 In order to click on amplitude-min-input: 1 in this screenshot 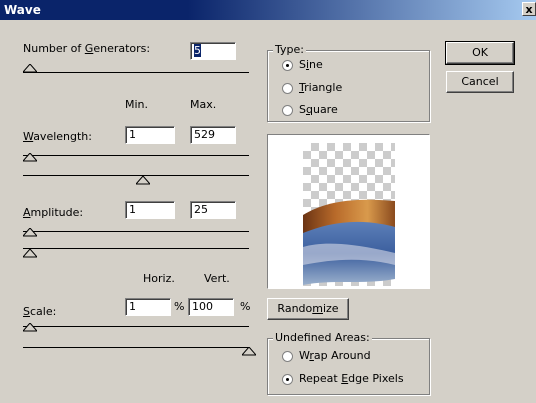, I will do `click(150, 210)`.